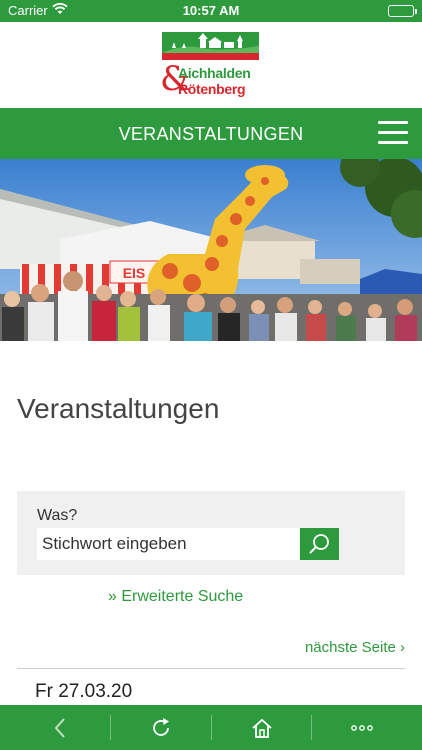 This screenshot has width=422, height=750. Describe the element at coordinates (214, 73) in the screenshot. I see `logo-line1: Aichhalden` at that location.